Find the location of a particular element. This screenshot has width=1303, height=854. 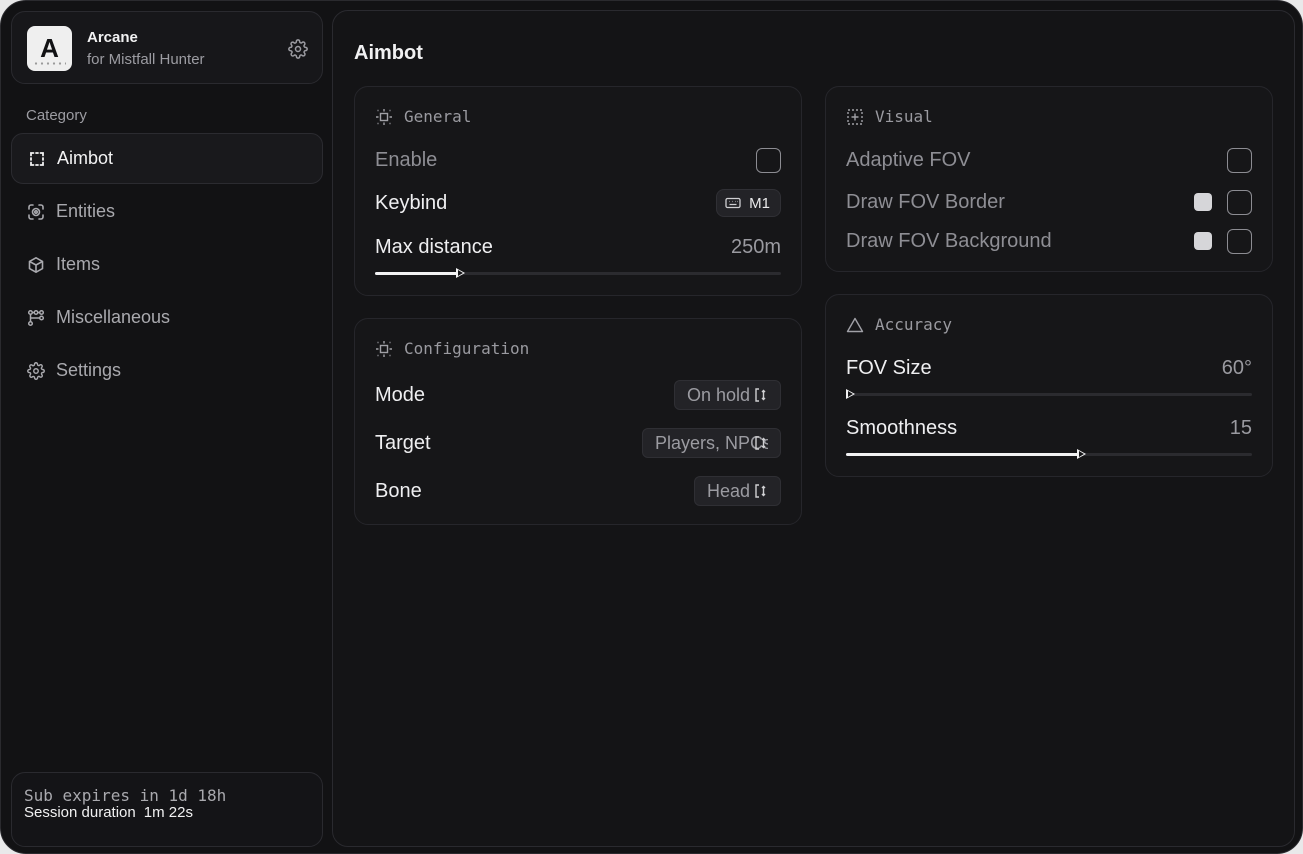

app-name: Arcane is located at coordinates (112, 37).